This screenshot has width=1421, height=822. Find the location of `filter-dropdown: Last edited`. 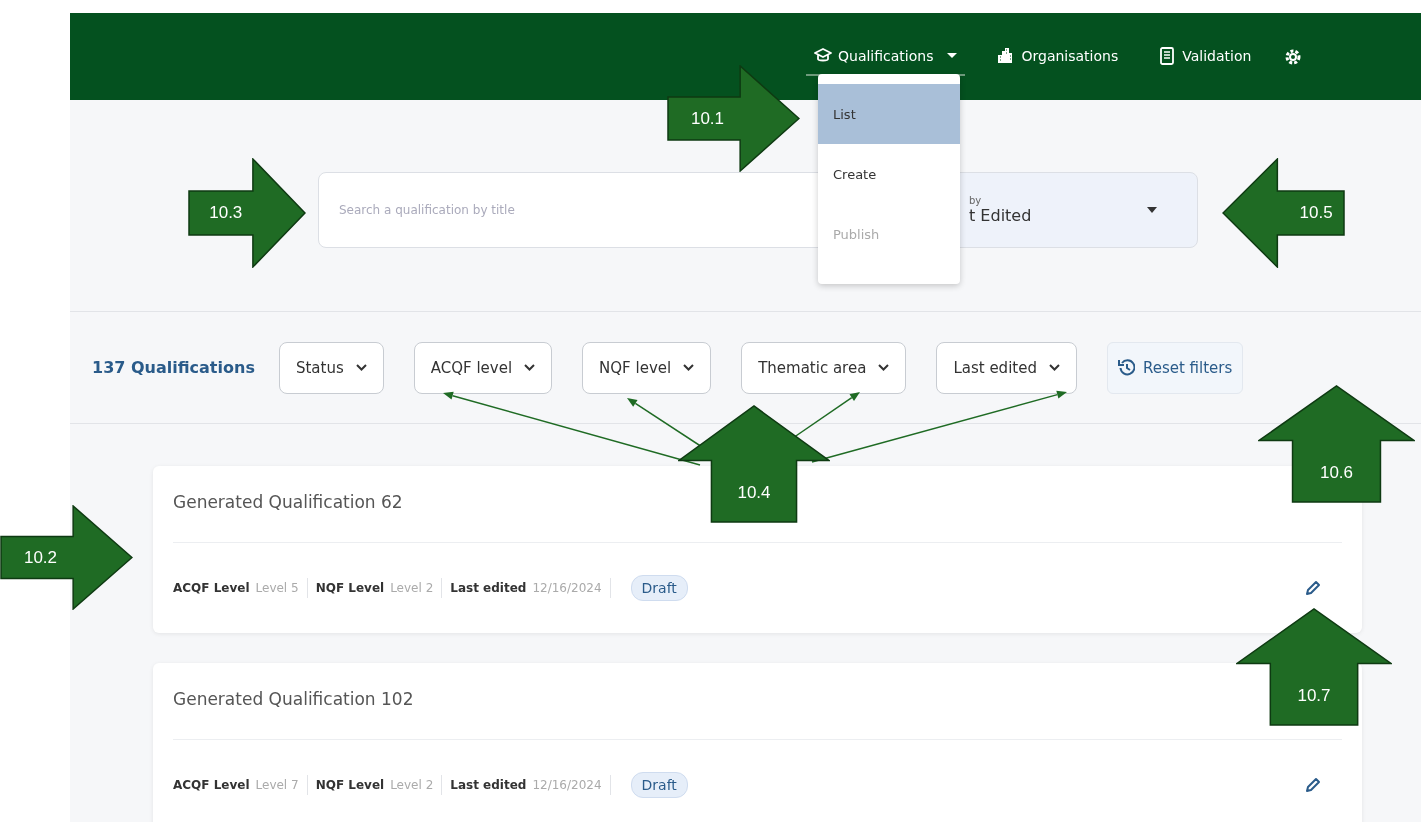

filter-dropdown: Last edited is located at coordinates (1006, 367).